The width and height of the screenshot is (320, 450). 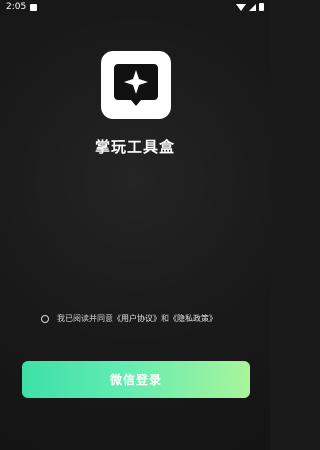 What do you see at coordinates (165, 318) in the screenshot?
I see `agreement-and: 和` at bounding box center [165, 318].